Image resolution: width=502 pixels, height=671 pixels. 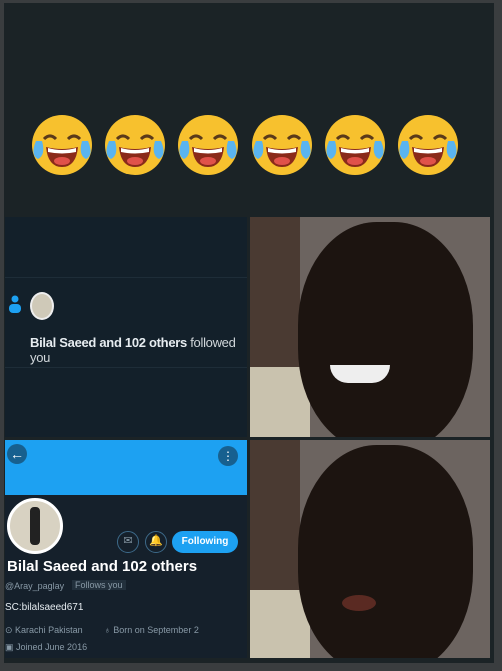 What do you see at coordinates (126, 467) in the screenshot?
I see `profile-banner` at bounding box center [126, 467].